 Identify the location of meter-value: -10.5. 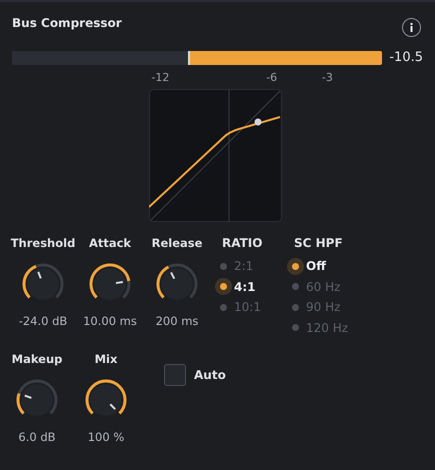
(406, 57).